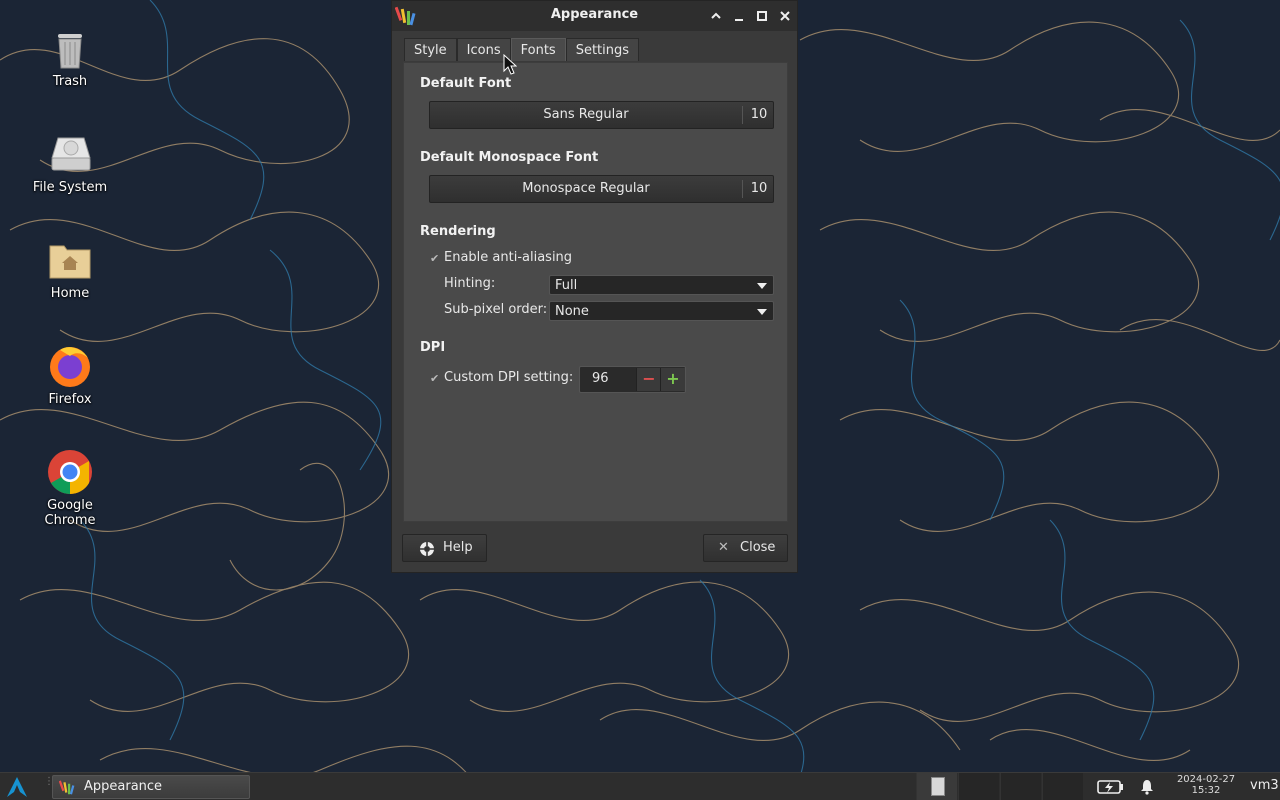 This screenshot has height=800, width=1280. What do you see at coordinates (538, 49) in the screenshot?
I see `tab-fonts: Fonts` at bounding box center [538, 49].